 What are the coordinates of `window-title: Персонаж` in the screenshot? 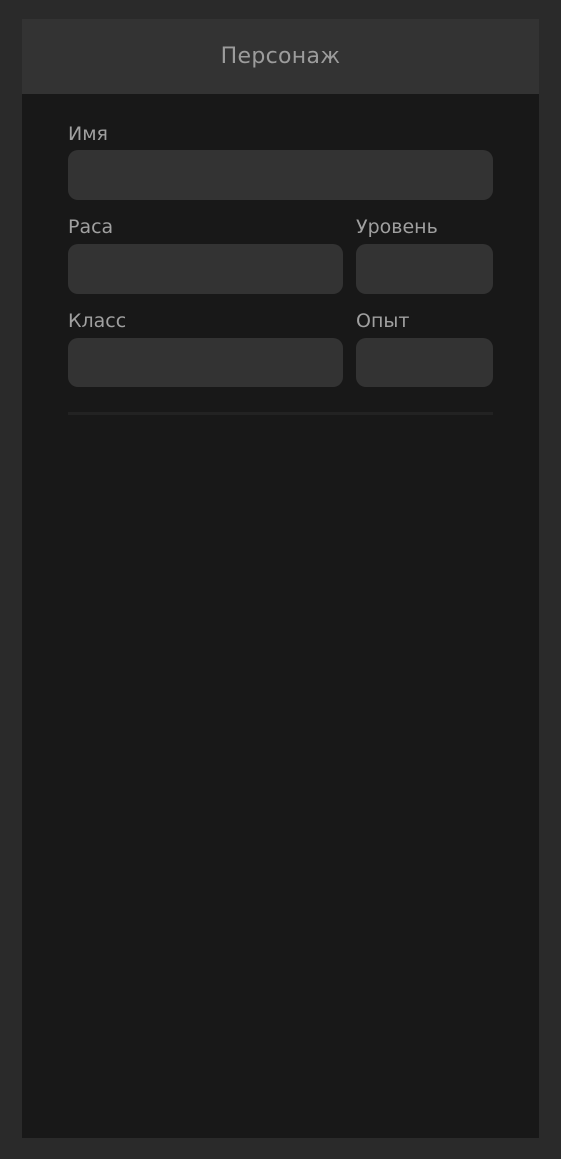 It's located at (280, 56).